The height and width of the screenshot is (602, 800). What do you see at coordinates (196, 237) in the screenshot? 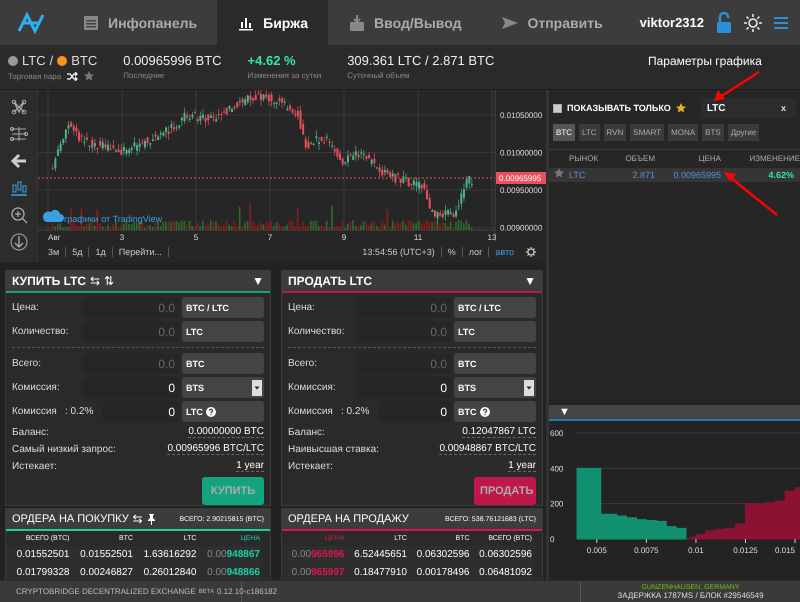
I see `date-axis-label: 5` at bounding box center [196, 237].